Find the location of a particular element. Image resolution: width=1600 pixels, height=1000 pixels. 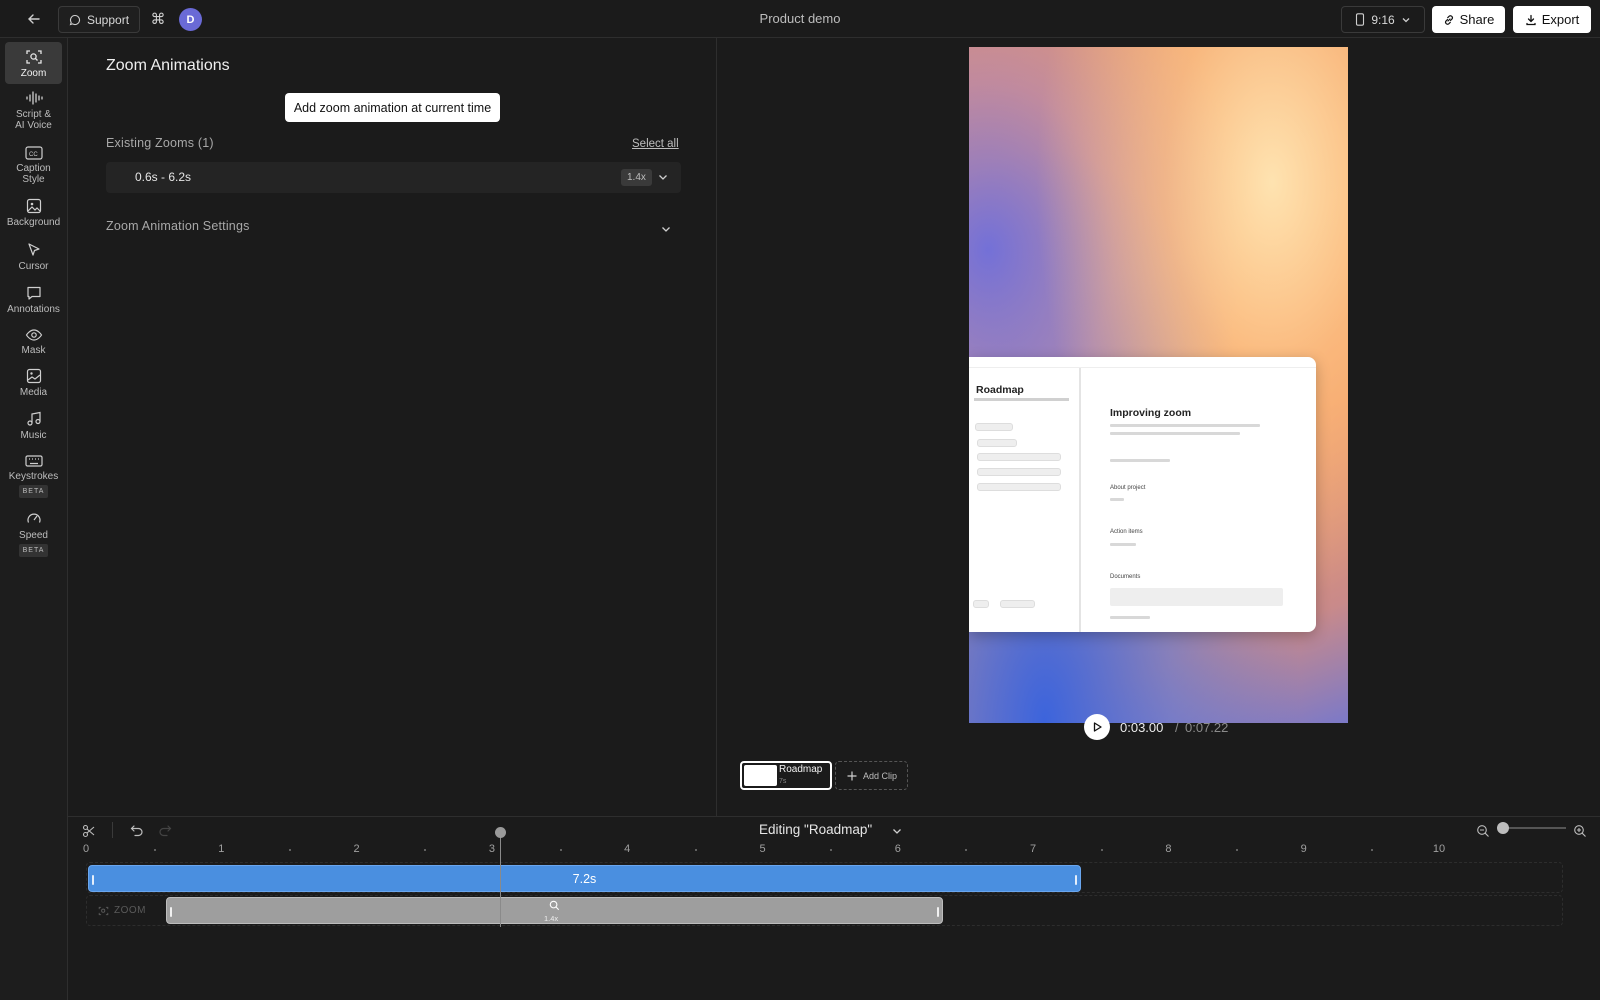

back-button is located at coordinates (34, 19).